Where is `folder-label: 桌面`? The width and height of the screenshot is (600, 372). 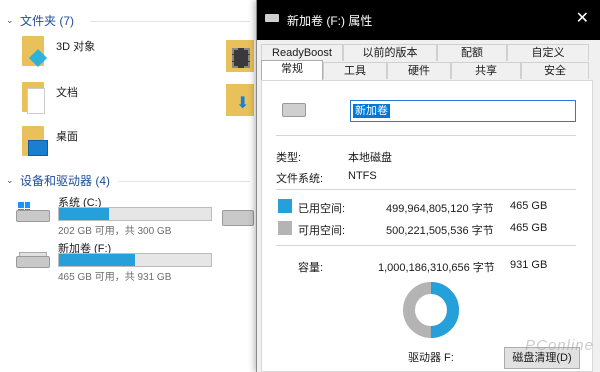
folder-label: 桌面 is located at coordinates (67, 137).